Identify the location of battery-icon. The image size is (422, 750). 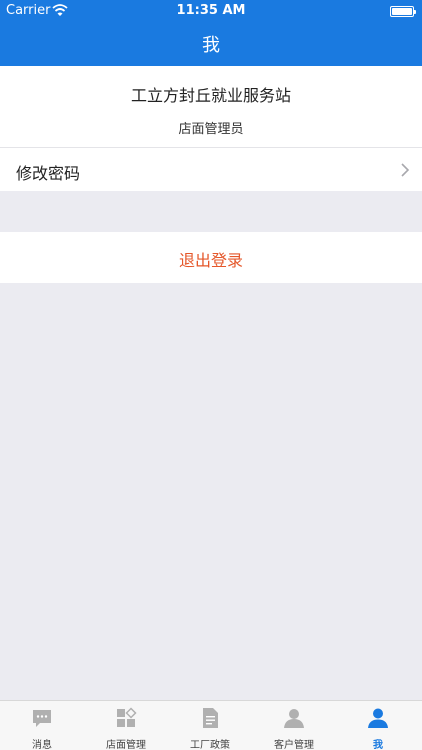
(403, 11).